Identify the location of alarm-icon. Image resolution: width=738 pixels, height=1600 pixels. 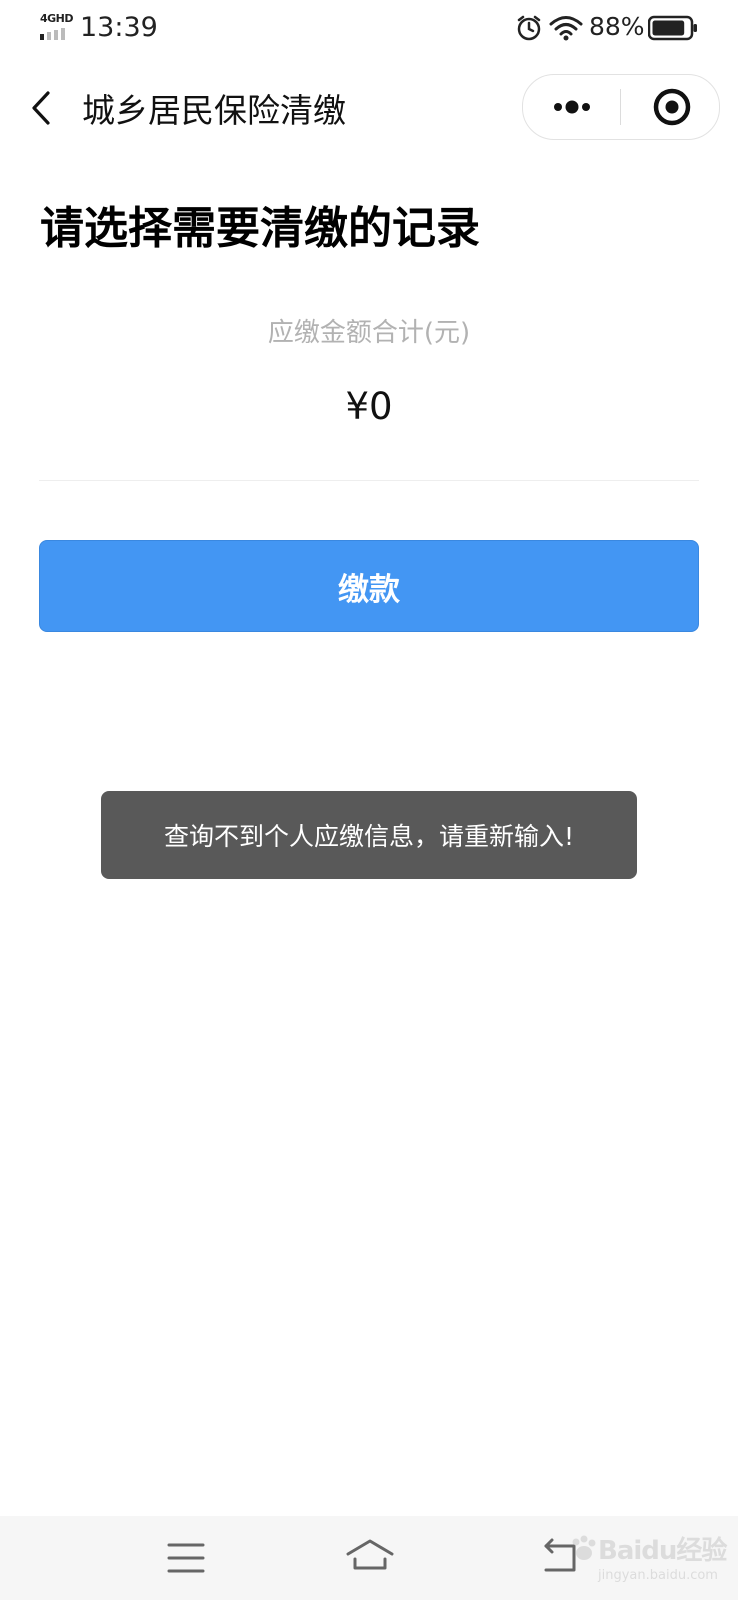
(529, 28).